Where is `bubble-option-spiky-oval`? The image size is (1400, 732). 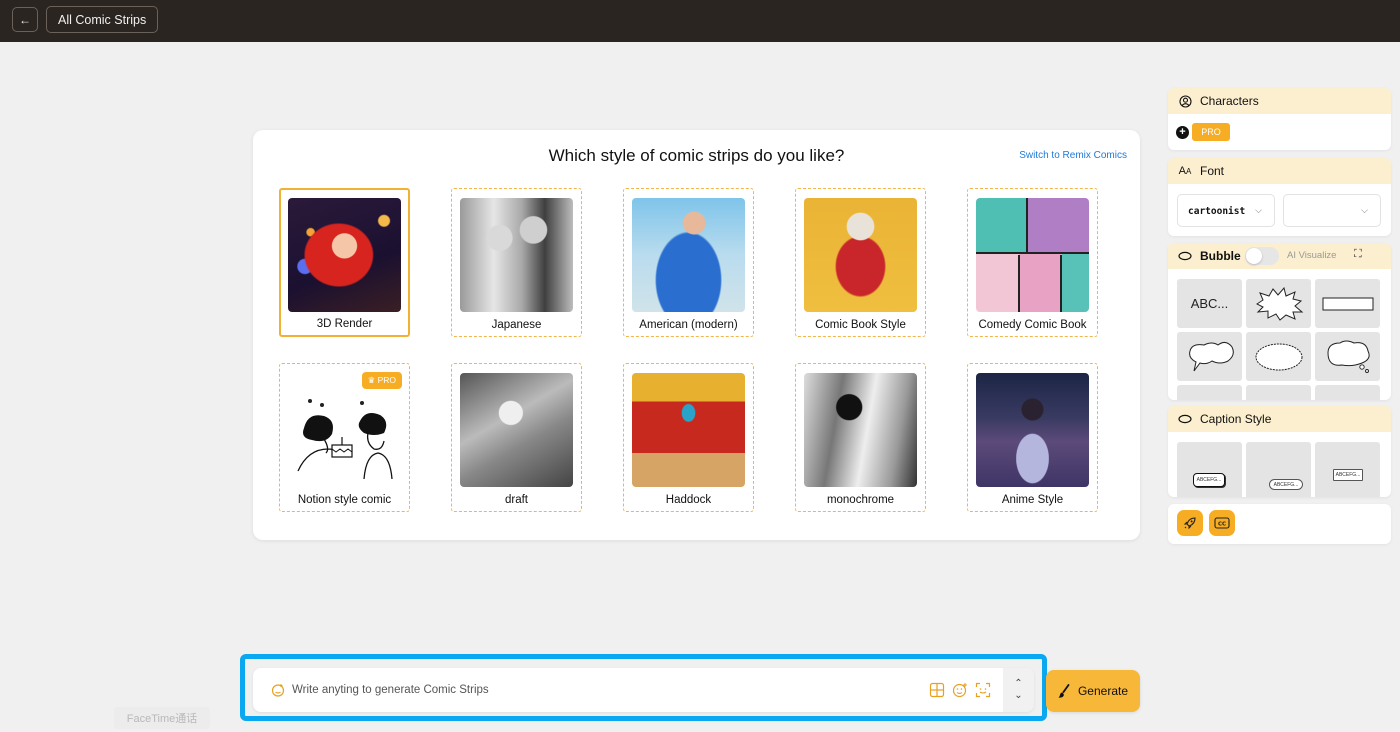
bubble-option-spiky-oval is located at coordinates (1278, 356).